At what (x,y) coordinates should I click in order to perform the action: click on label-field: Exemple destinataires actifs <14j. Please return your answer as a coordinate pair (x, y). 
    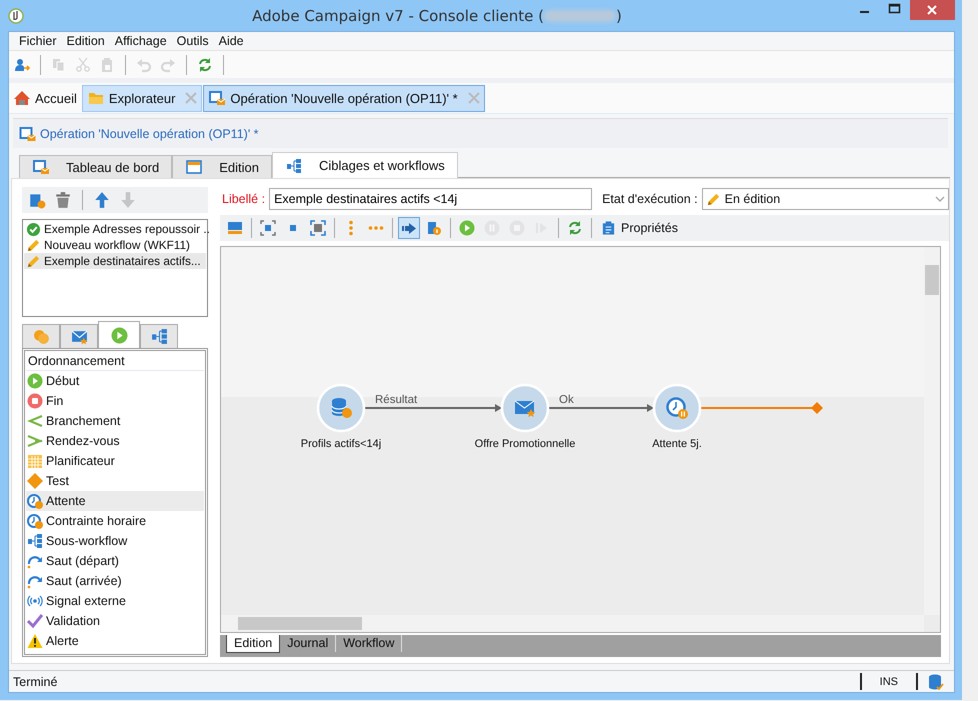
    Looking at the image, I should click on (430, 199).